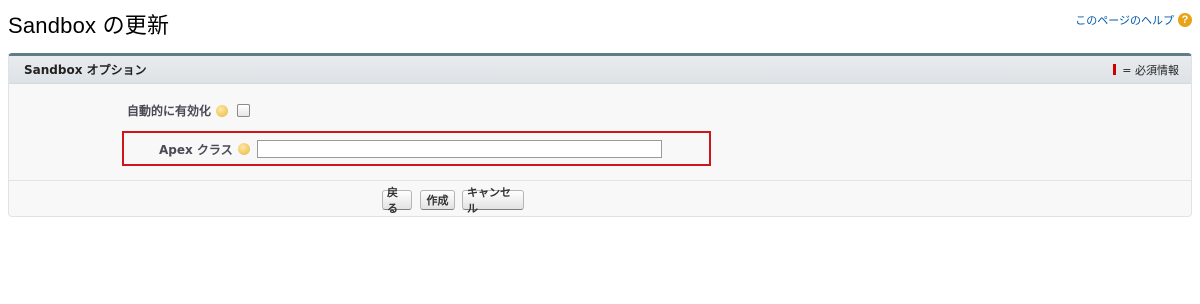 Image resolution: width=1200 pixels, height=304 pixels. I want to click on cancel-button: キャンセル, so click(493, 200).